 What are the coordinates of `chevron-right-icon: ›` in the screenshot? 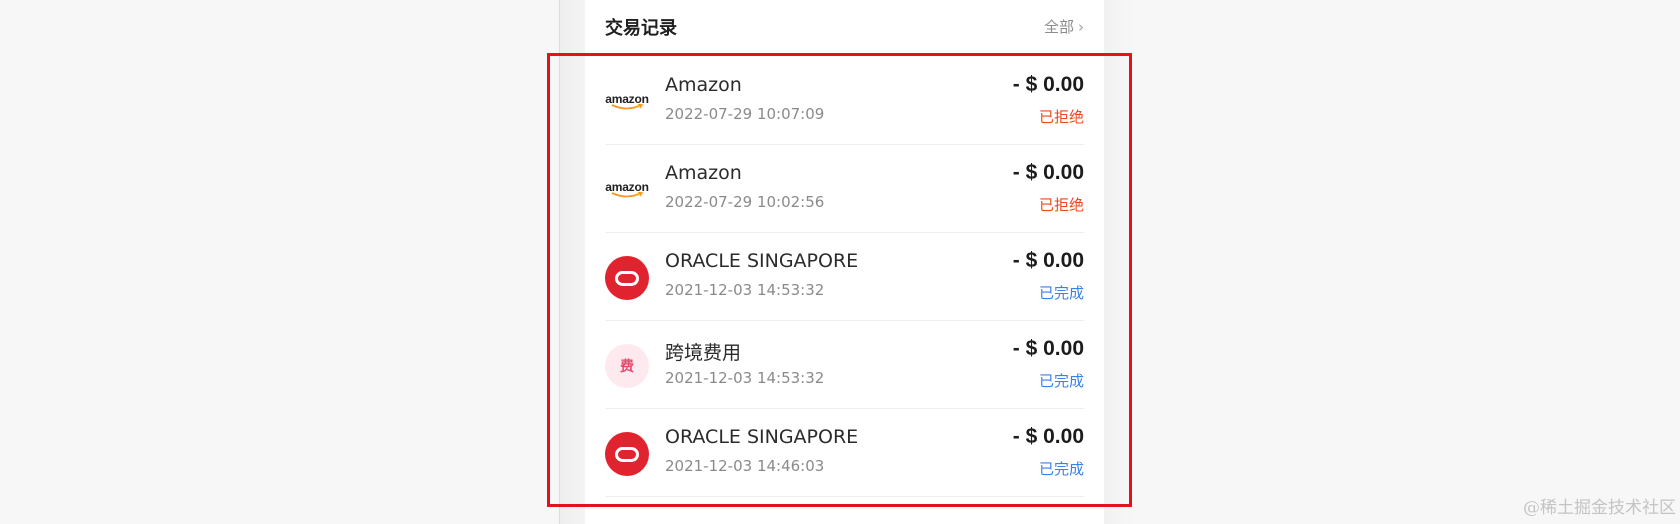 It's located at (1081, 27).